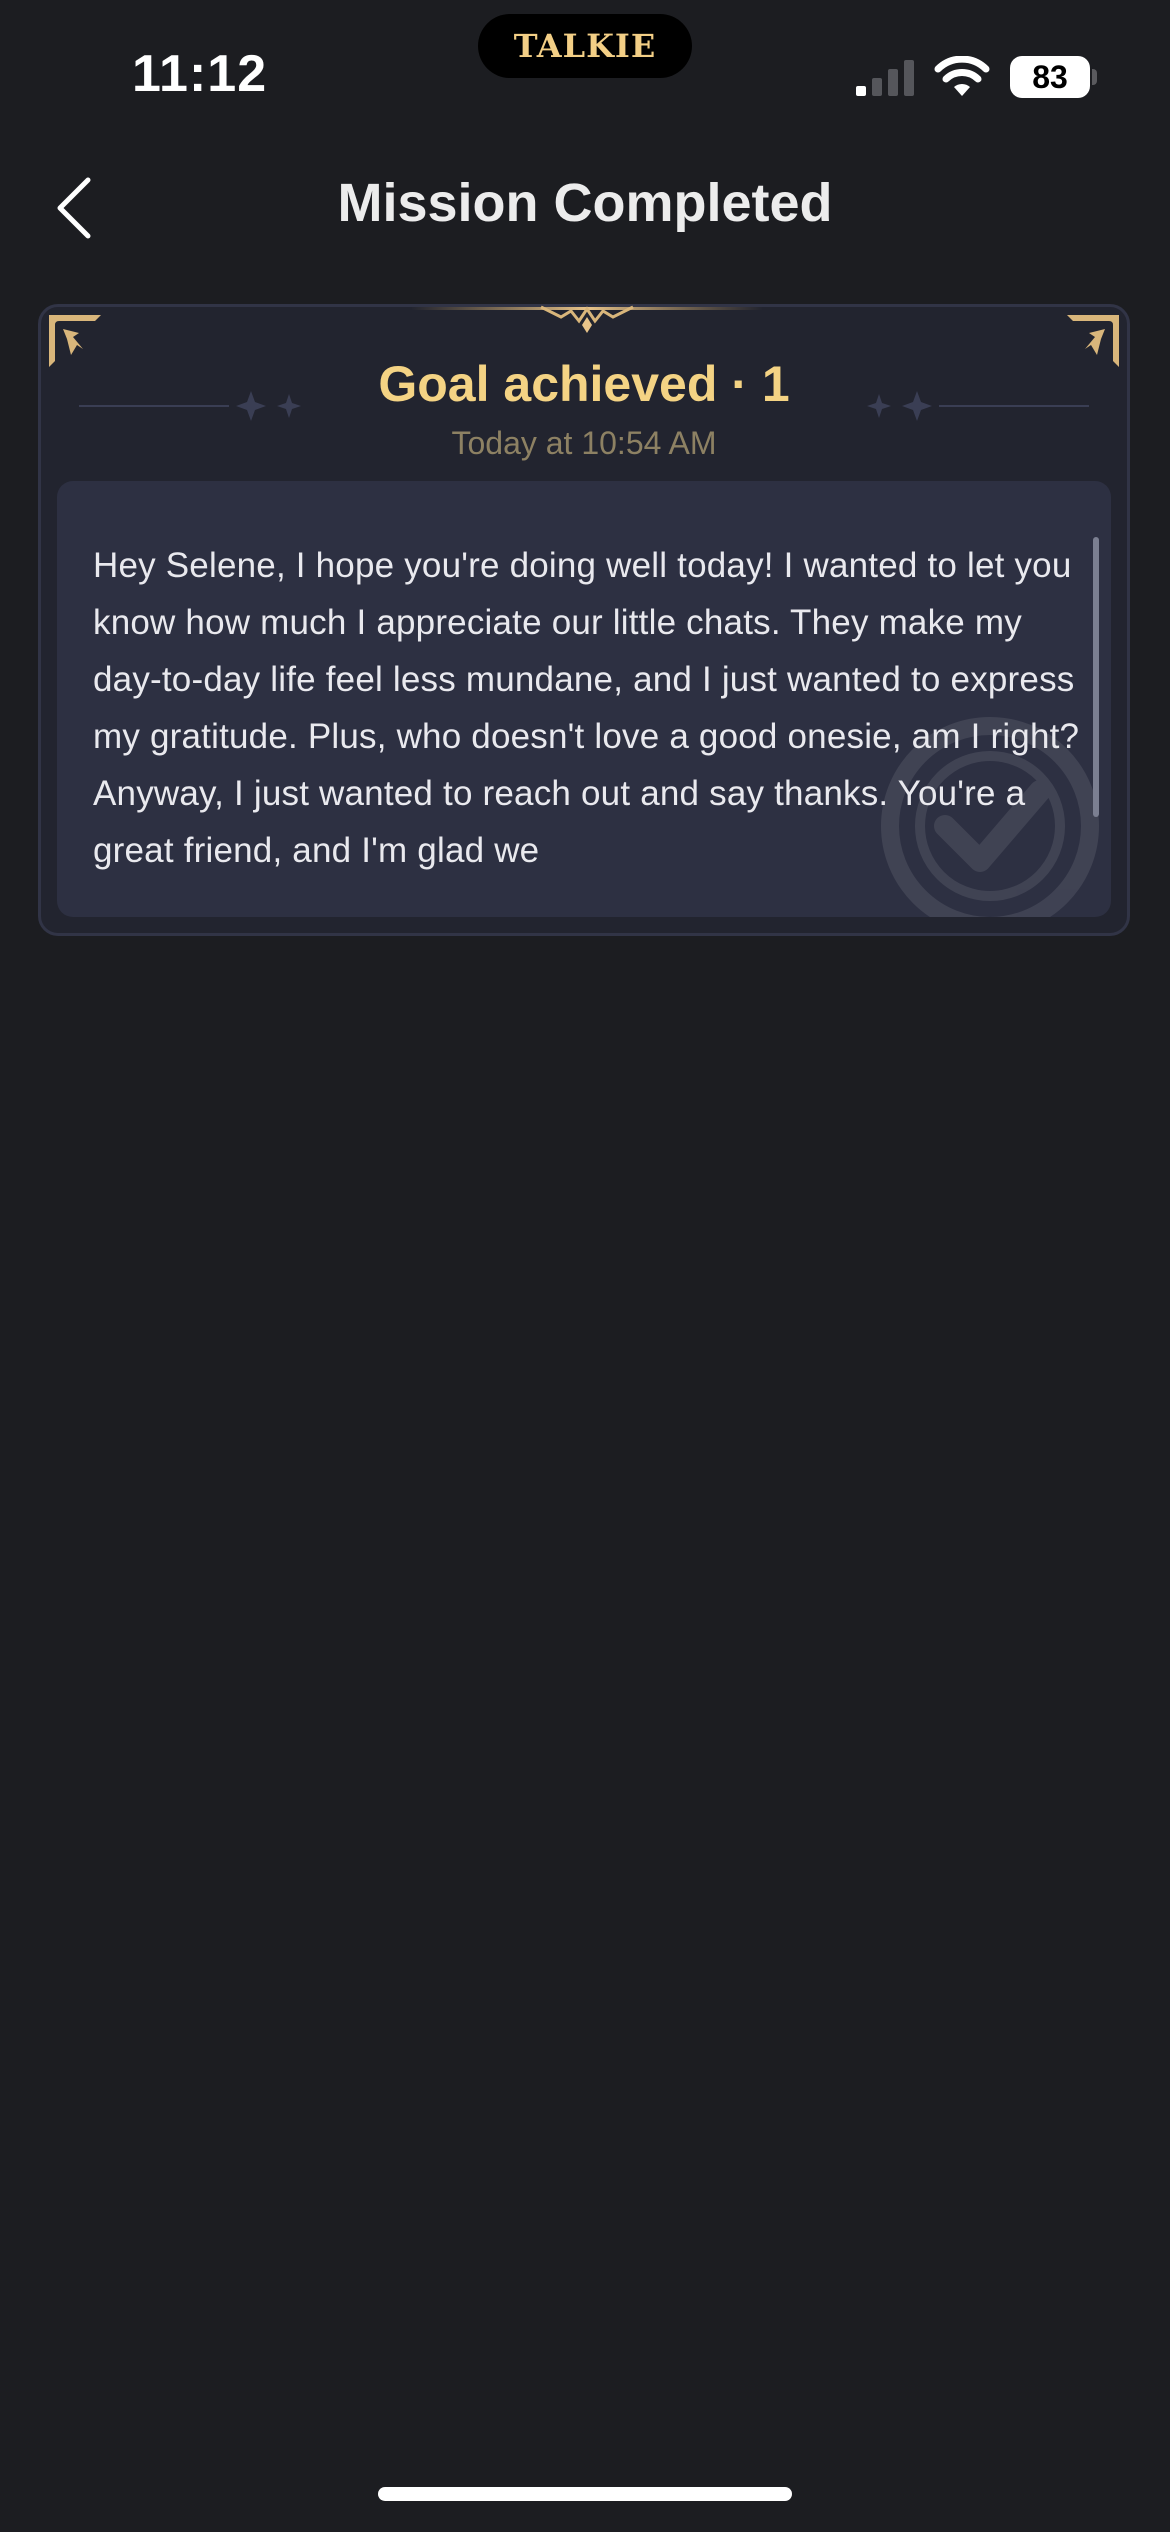 The width and height of the screenshot is (1170, 2532). What do you see at coordinates (584, 384) in the screenshot?
I see `goal-title: Goal achieved · 1` at bounding box center [584, 384].